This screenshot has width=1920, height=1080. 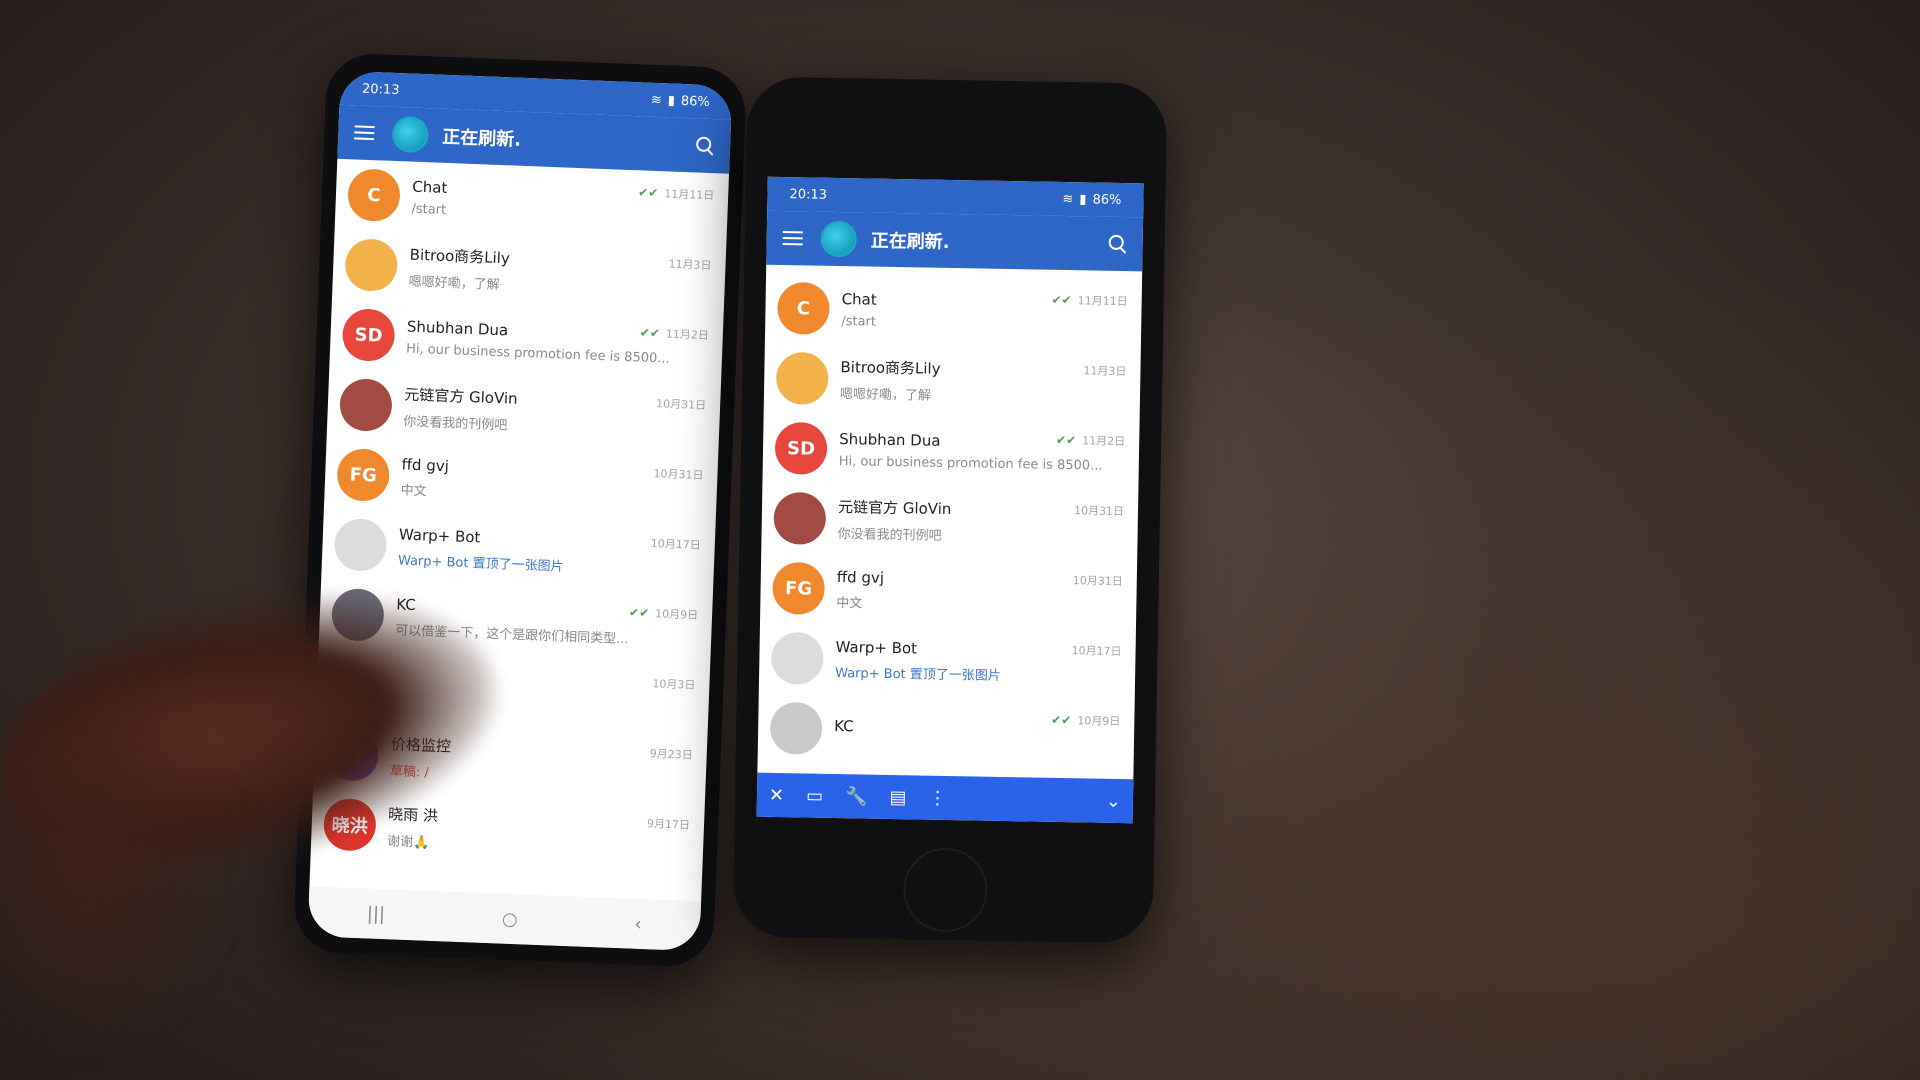 I want to click on recent-apps-button: |||, so click(x=375, y=914).